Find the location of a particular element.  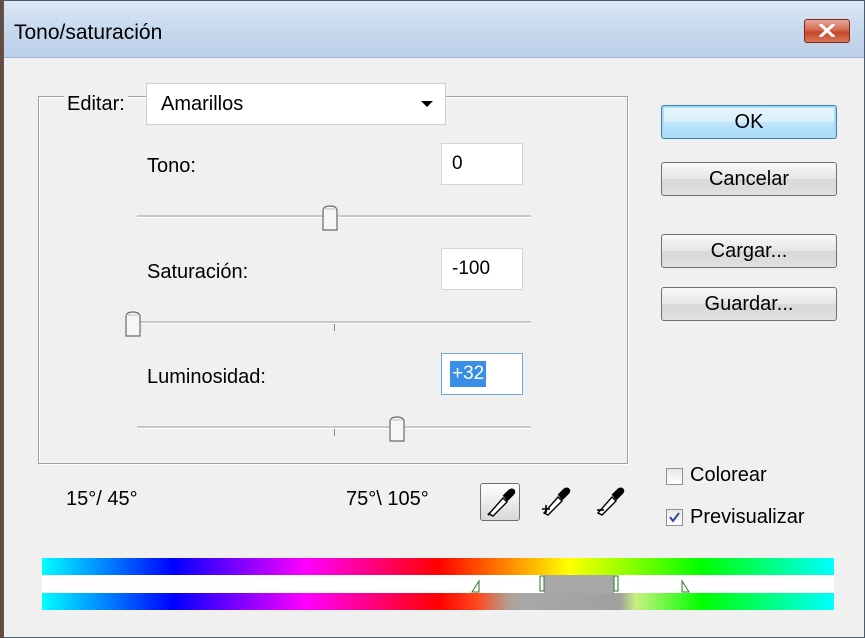

range-slider-markers is located at coordinates (438, 584).